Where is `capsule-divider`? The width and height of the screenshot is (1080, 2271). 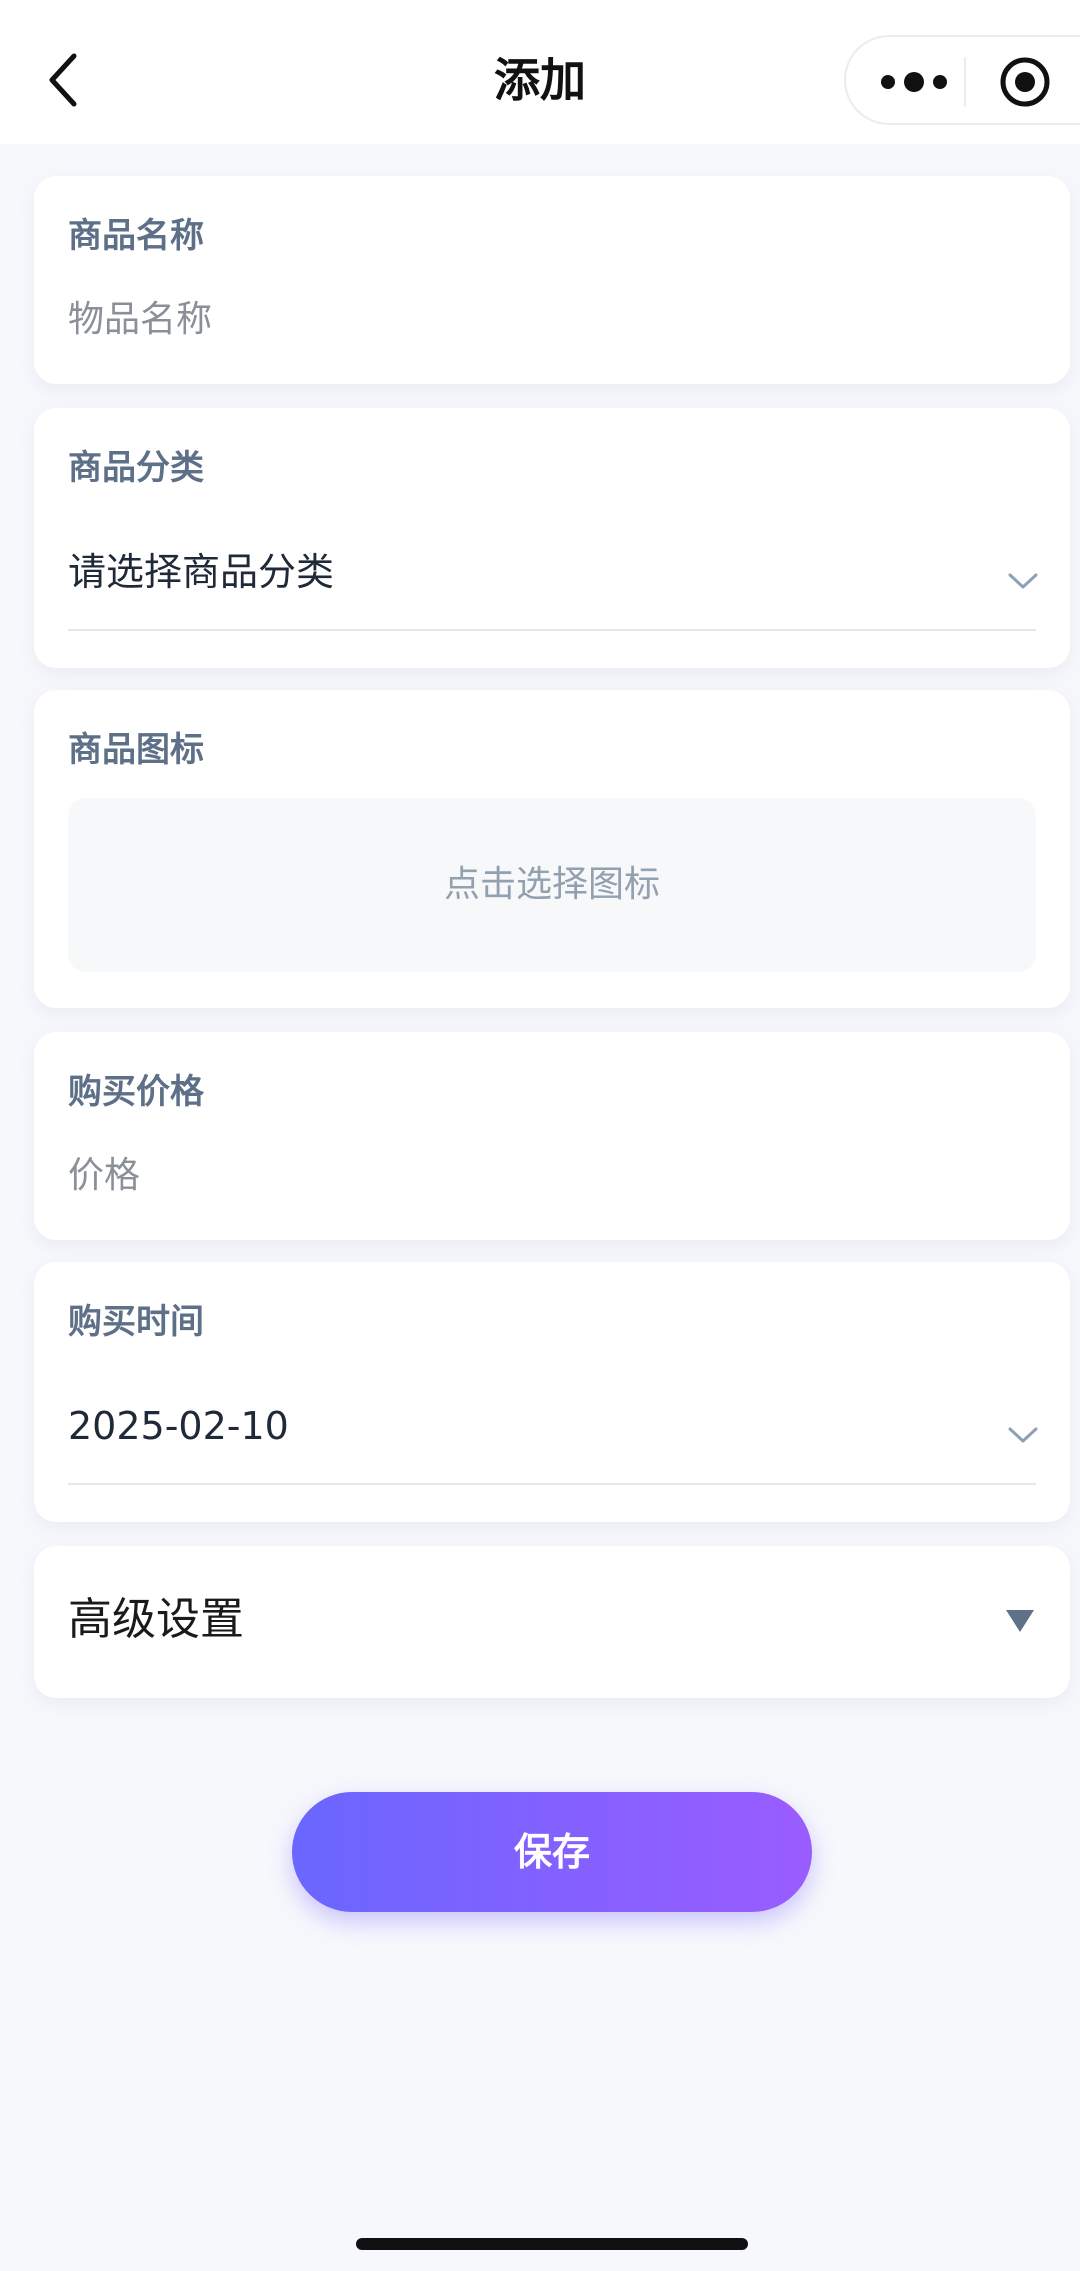 capsule-divider is located at coordinates (965, 82).